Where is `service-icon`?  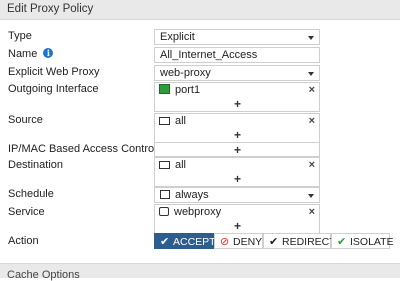
service-icon is located at coordinates (164, 211).